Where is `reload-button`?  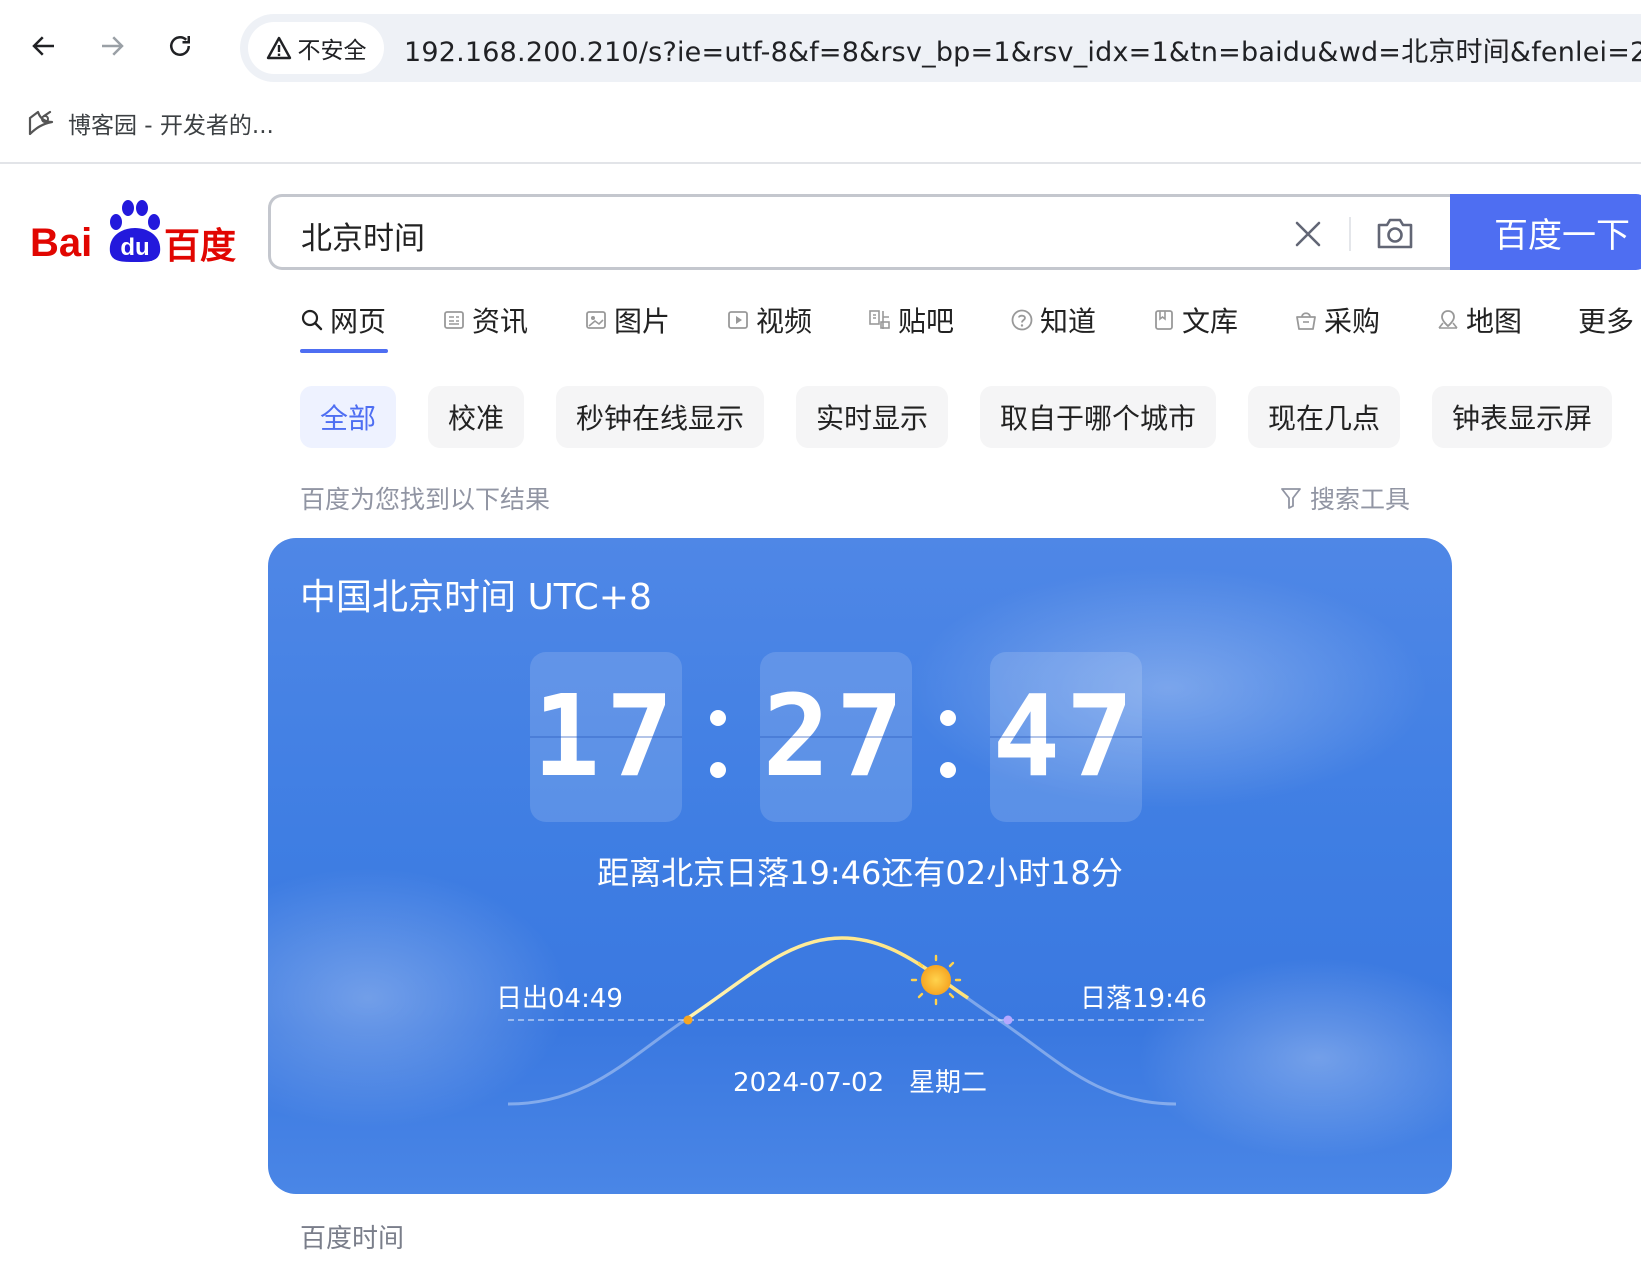 reload-button is located at coordinates (180, 46).